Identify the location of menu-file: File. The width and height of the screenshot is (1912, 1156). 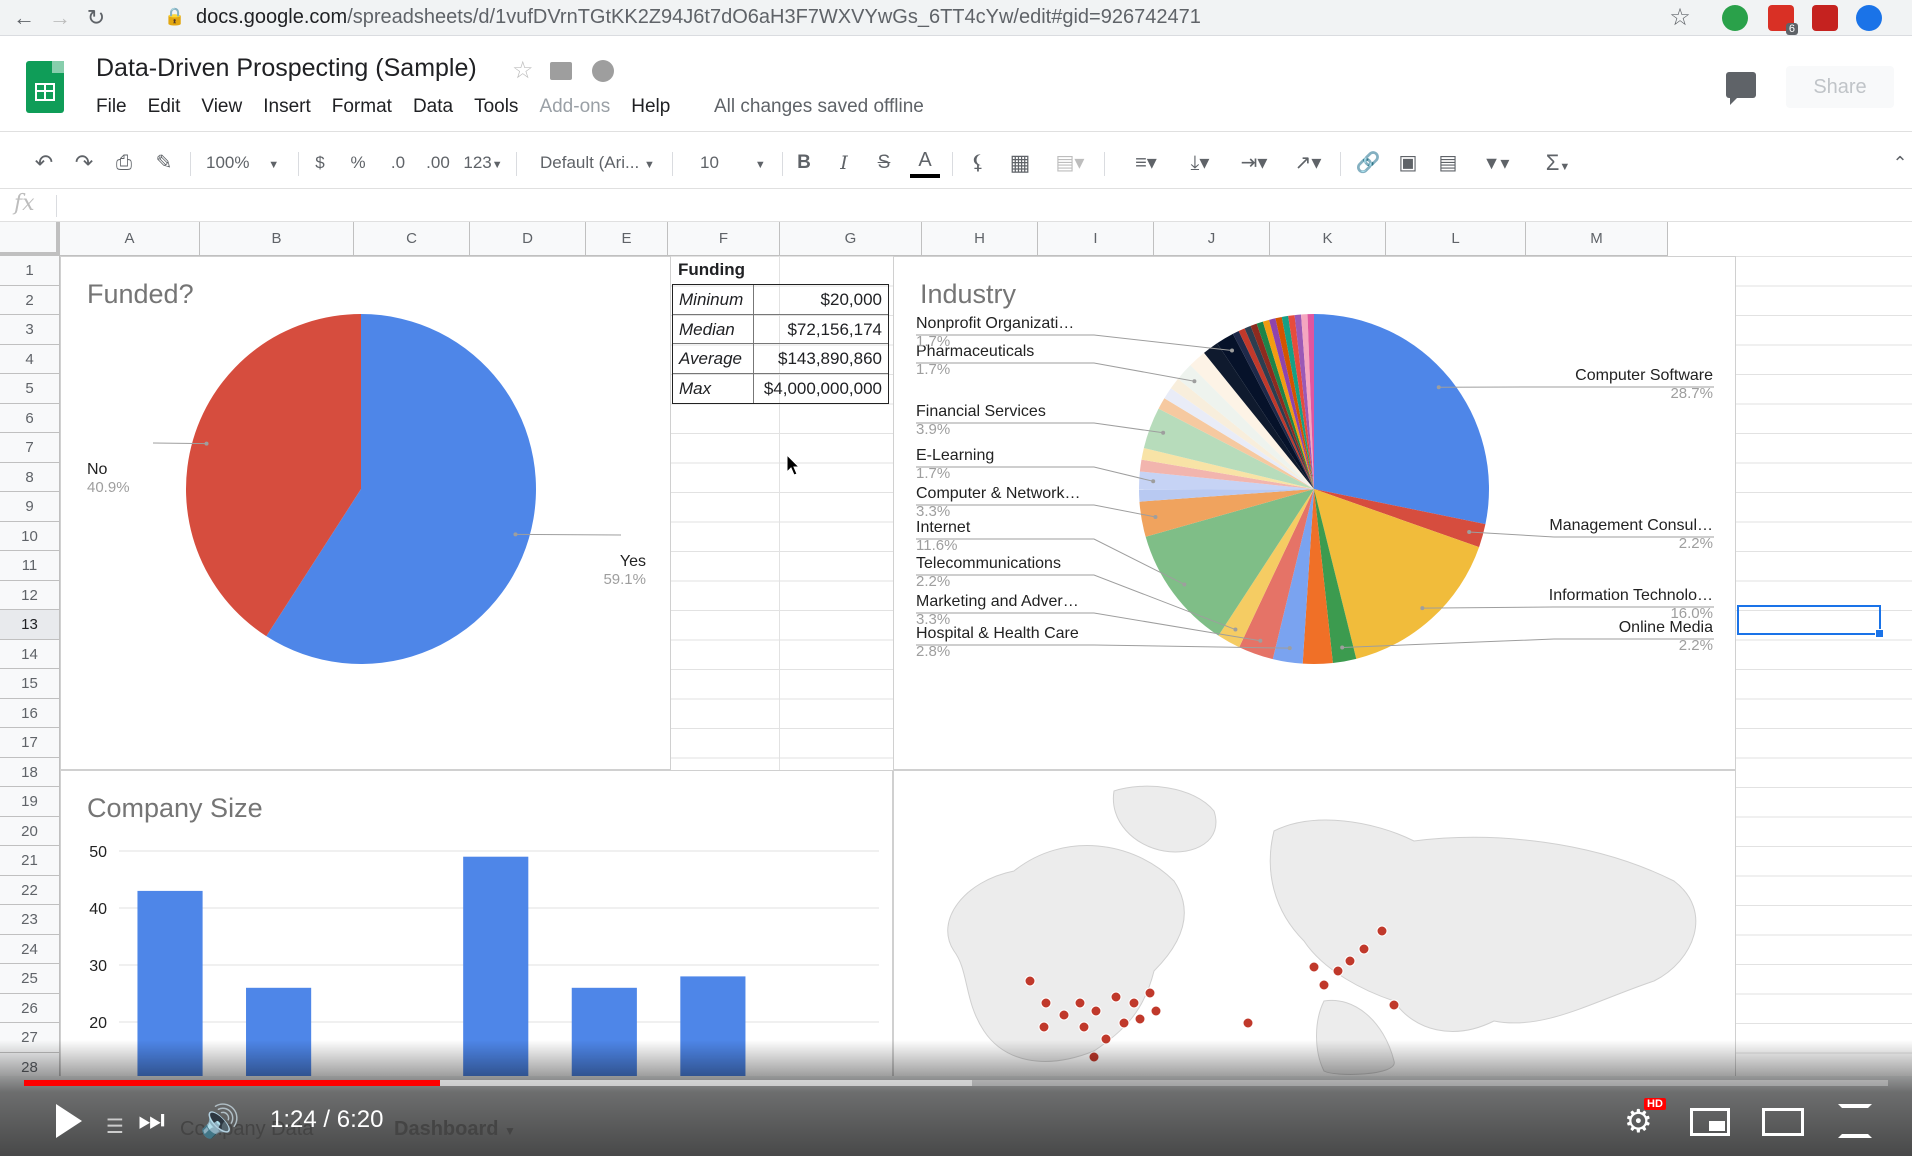
(117, 110).